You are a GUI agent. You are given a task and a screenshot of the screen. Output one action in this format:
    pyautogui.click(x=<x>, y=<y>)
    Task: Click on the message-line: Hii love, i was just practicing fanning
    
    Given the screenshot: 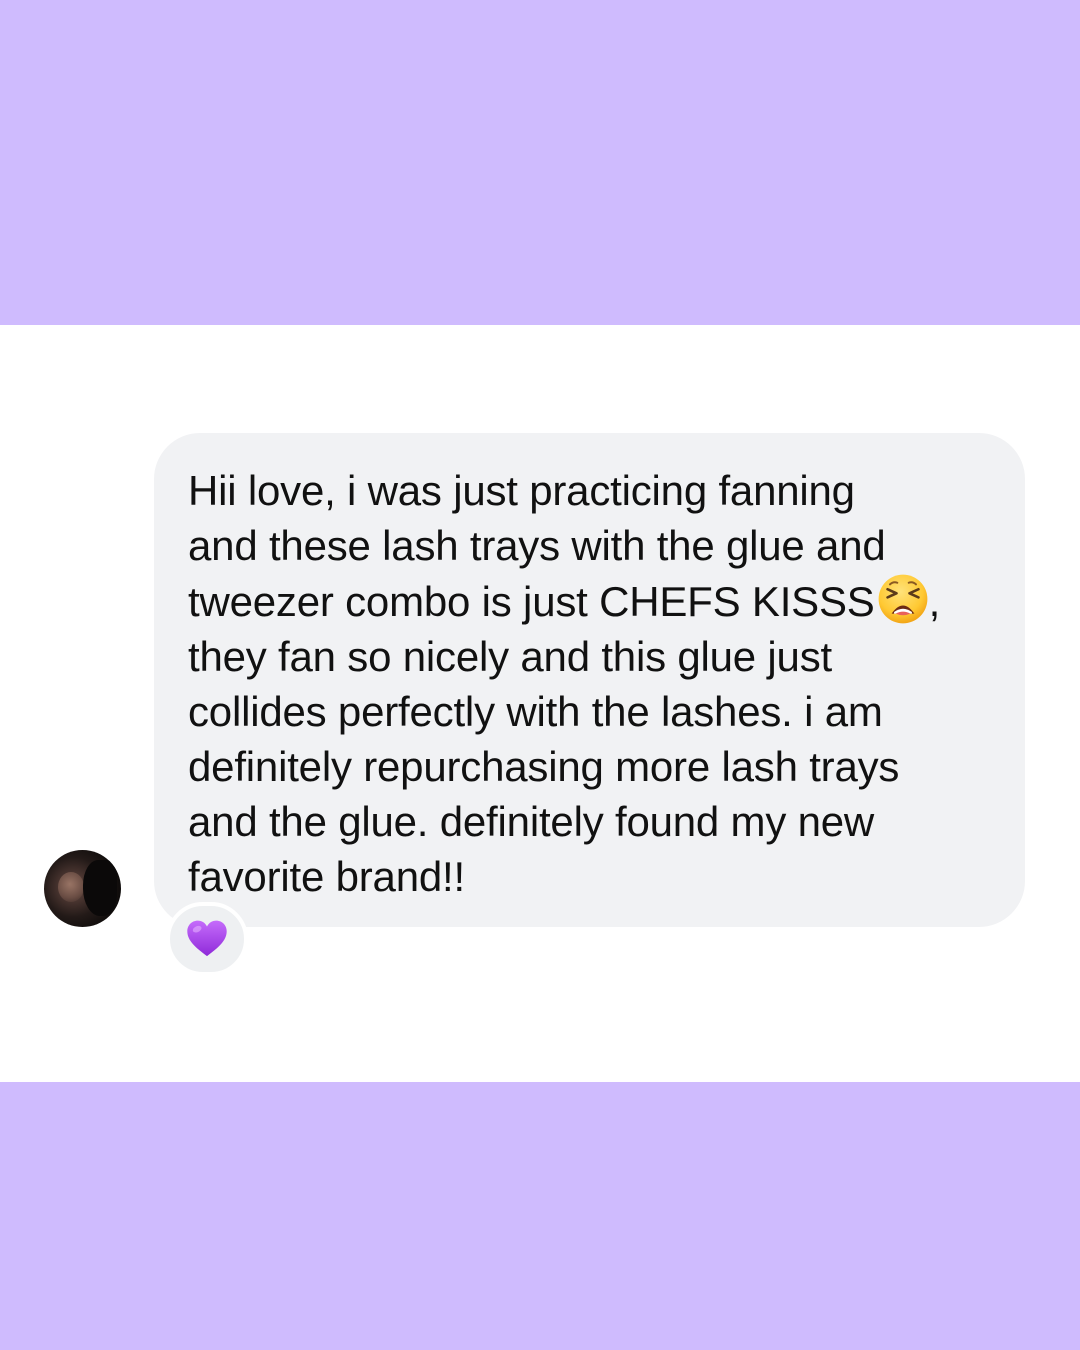 What is the action you would take?
    pyautogui.click(x=521, y=490)
    